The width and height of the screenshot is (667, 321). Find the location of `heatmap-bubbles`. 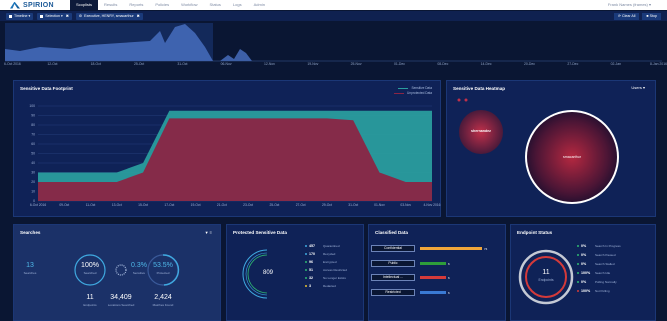

heatmap-bubbles is located at coordinates (538, 151).